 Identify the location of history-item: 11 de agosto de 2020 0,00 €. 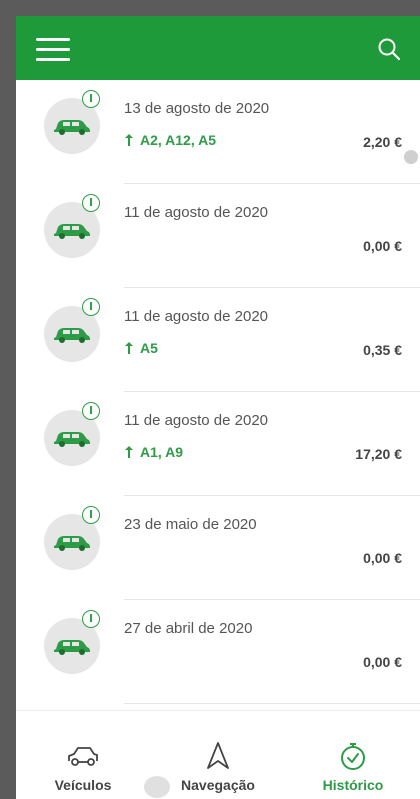
(218, 236).